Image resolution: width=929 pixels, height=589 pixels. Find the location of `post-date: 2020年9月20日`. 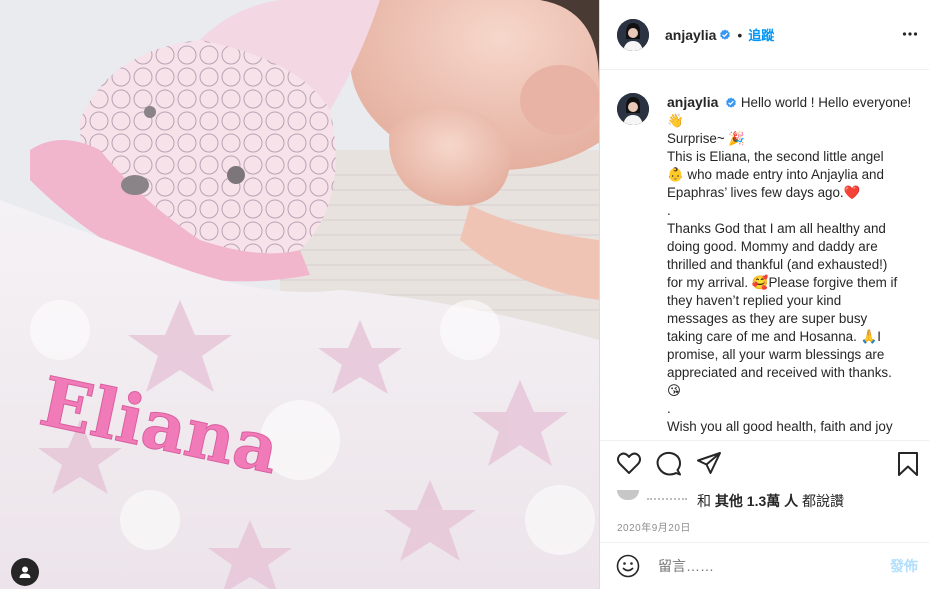

post-date: 2020年9月20日 is located at coordinates (654, 526).